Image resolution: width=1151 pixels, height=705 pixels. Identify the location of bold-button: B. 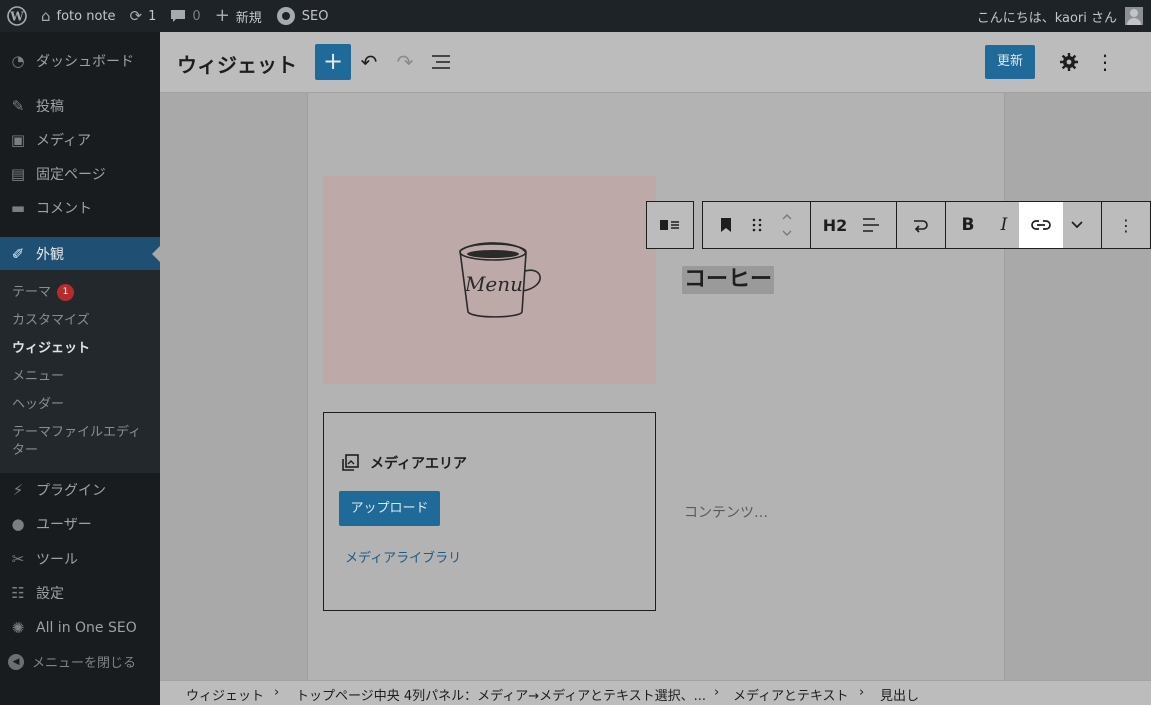
(968, 225).